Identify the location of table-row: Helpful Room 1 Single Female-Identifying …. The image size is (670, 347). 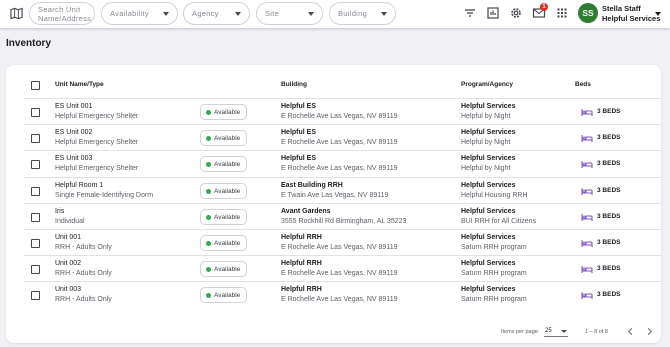
(342, 189).